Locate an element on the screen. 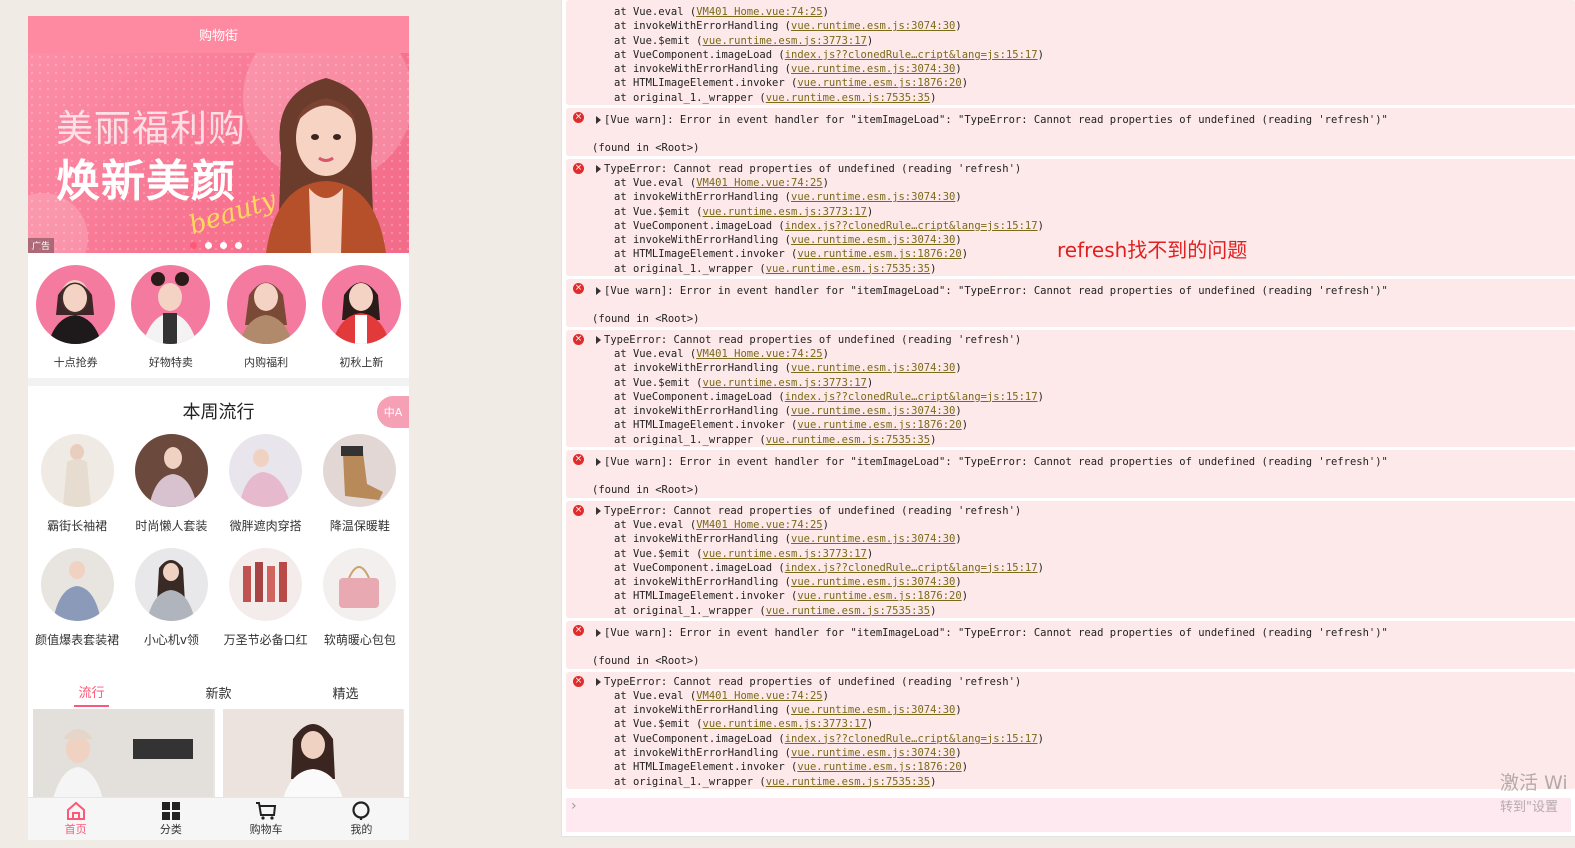 The width and height of the screenshot is (1575, 848). tab-sell: 精选 is located at coordinates (345, 692).